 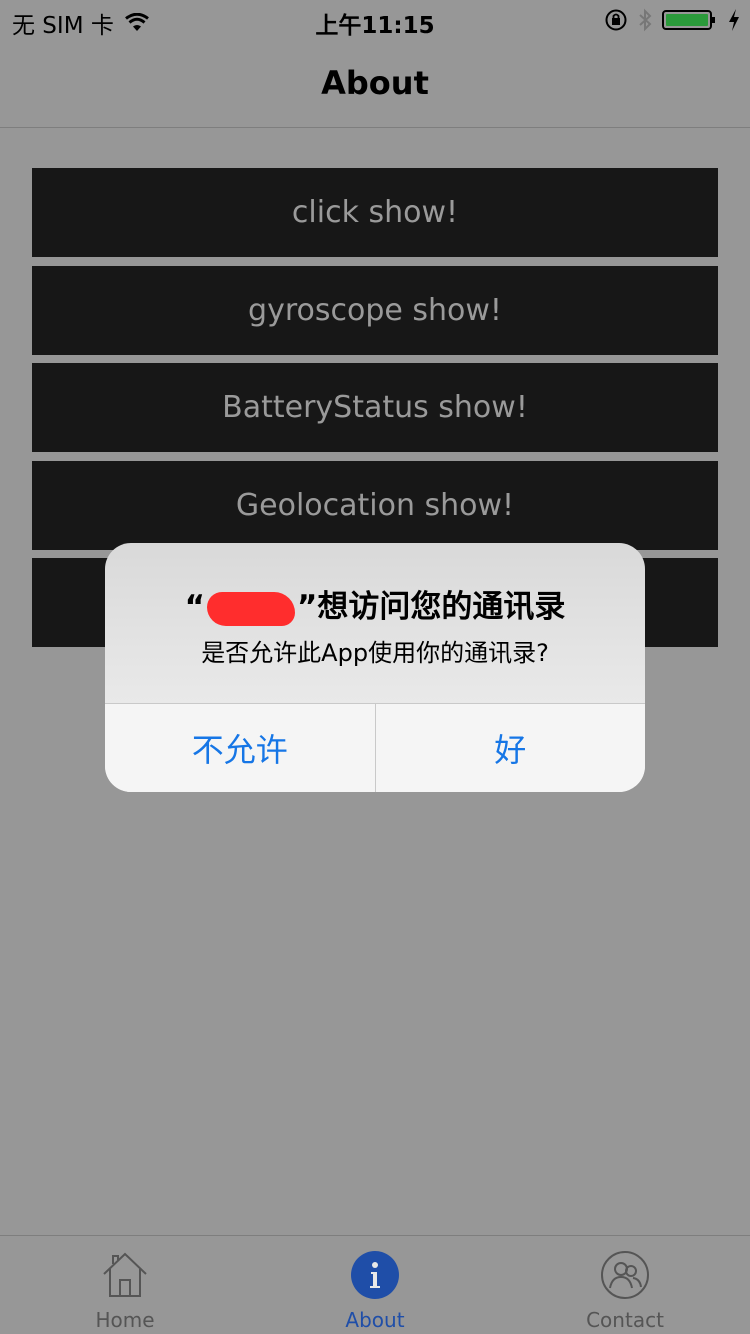 I want to click on alert-title-open-quote: “, so click(x=194, y=607).